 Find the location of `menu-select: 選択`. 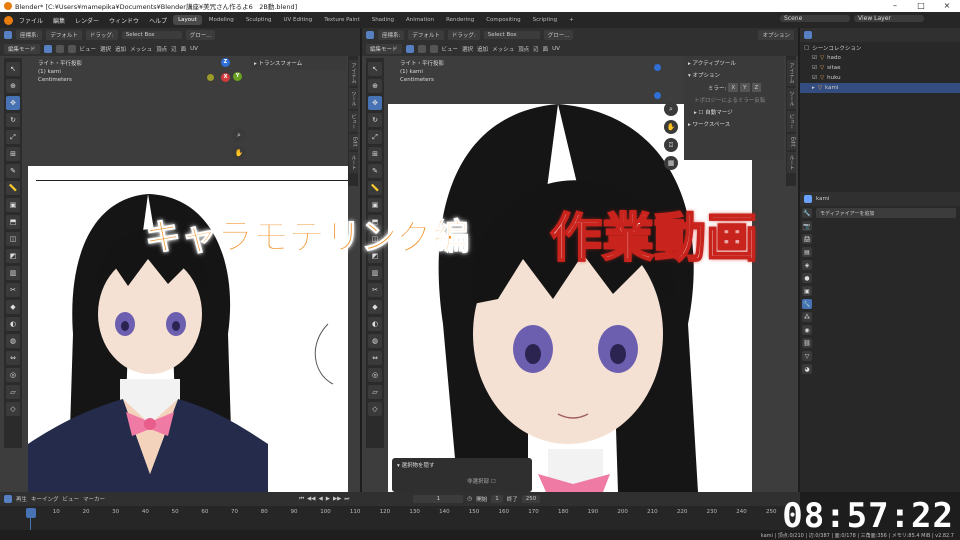

menu-select: 選択 is located at coordinates (467, 49).